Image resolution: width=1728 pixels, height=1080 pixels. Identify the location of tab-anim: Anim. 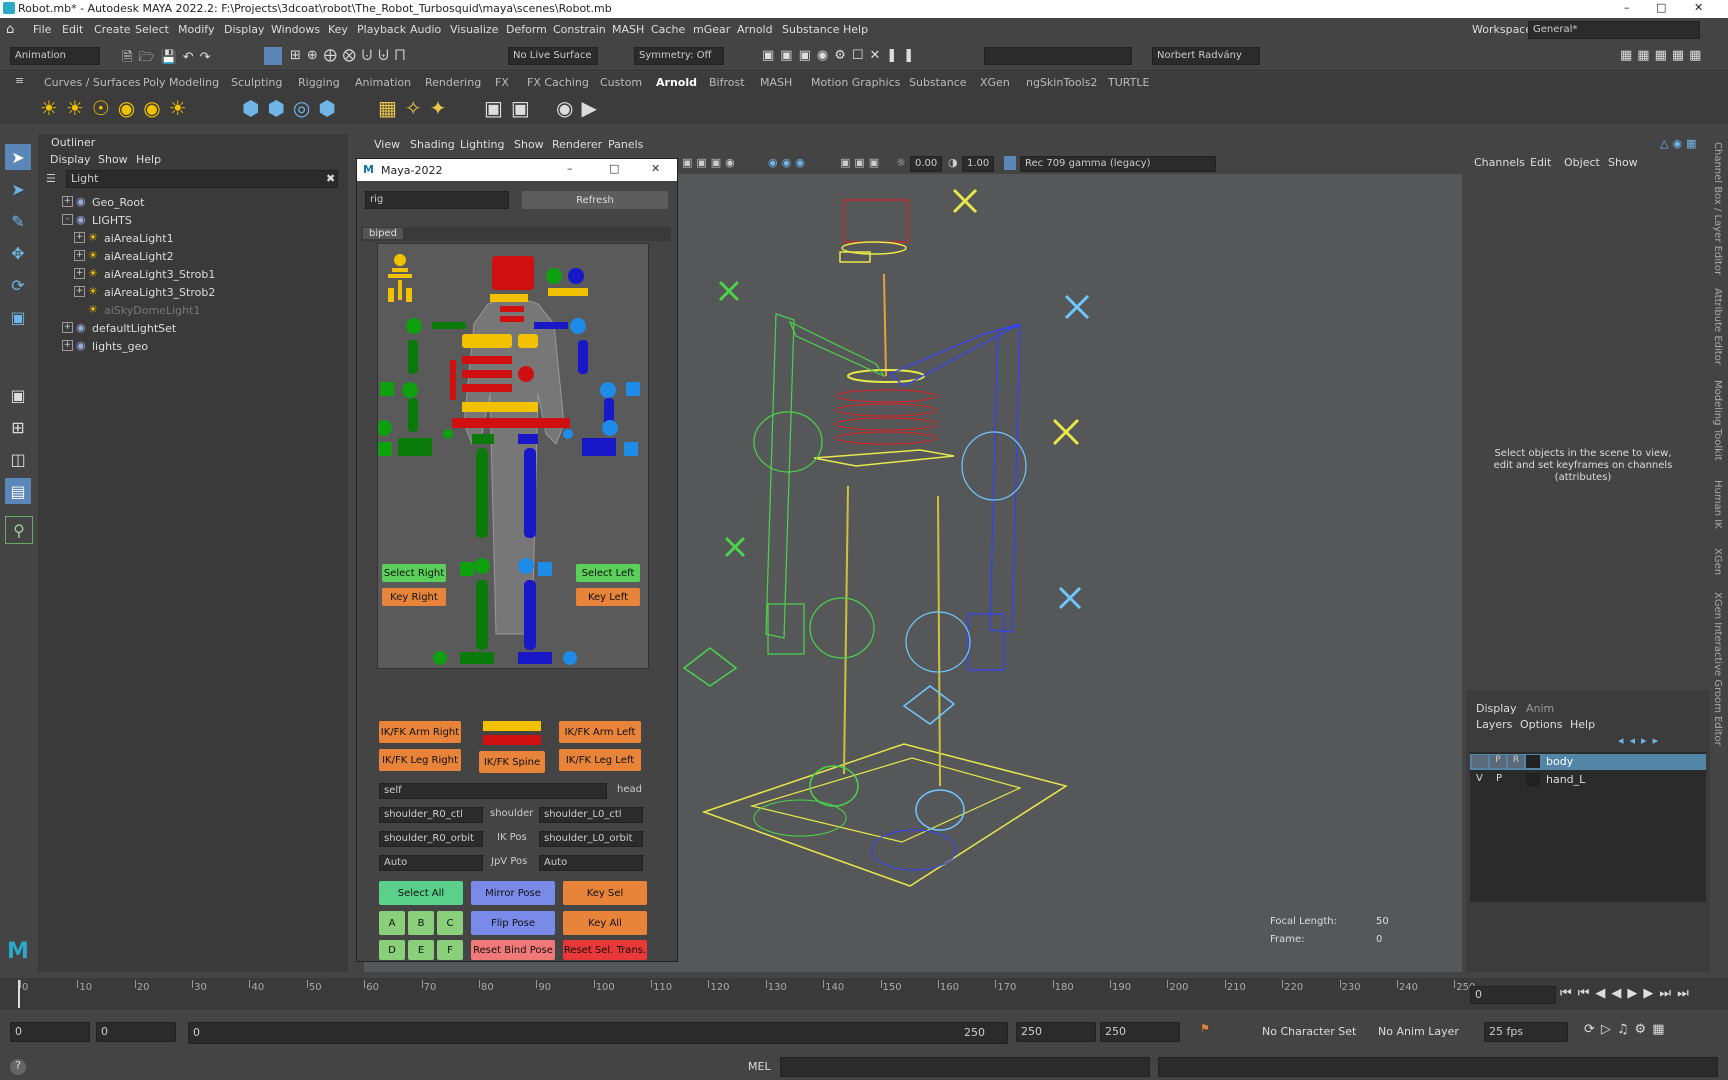
(1540, 708).